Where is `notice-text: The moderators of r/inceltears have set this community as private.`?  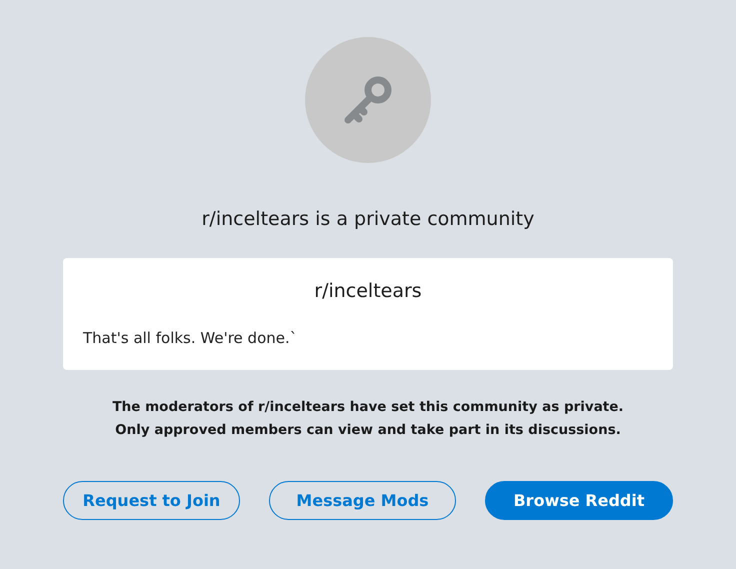
notice-text: The moderators of r/inceltears have set this community as private. is located at coordinates (368, 407).